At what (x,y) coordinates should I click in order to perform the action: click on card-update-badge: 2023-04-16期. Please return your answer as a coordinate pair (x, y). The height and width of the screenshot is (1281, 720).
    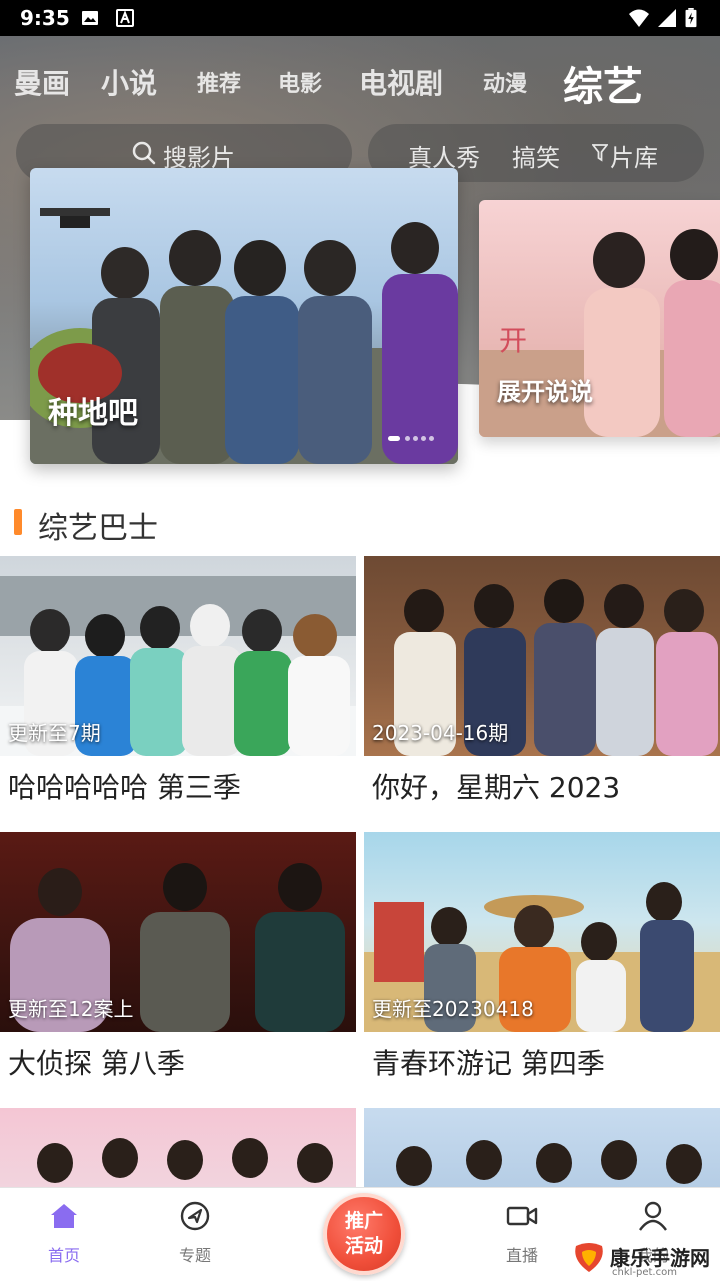
    Looking at the image, I should click on (440, 733).